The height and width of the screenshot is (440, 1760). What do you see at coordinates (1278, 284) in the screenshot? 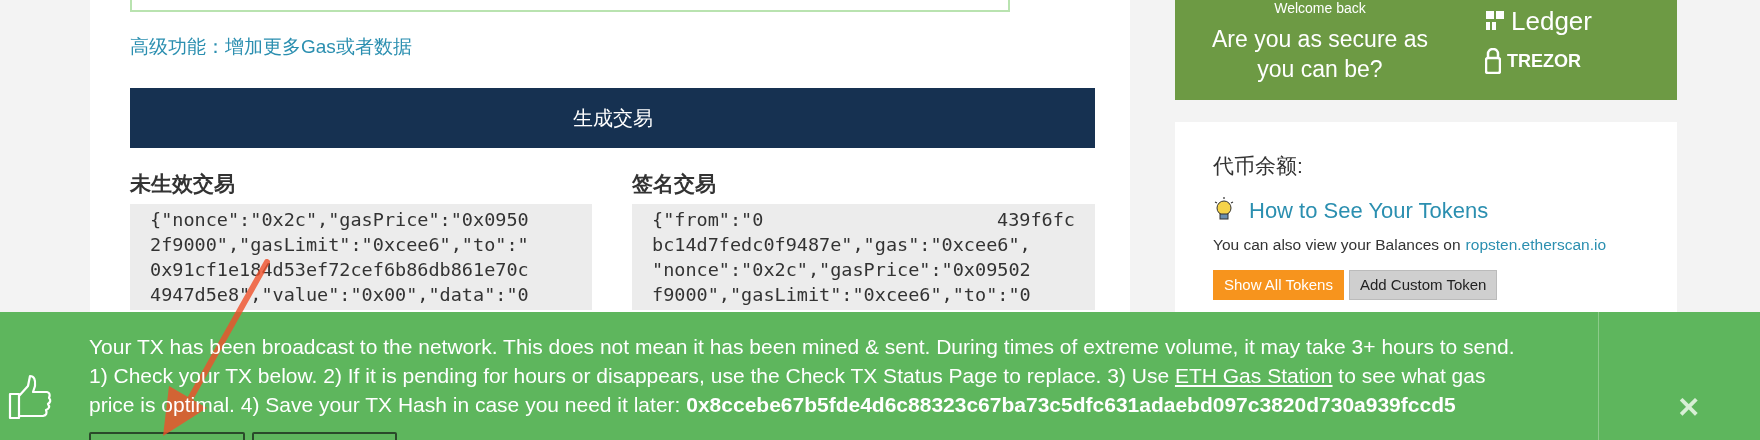
I see `show-tokens-button: Show All Tokens` at bounding box center [1278, 284].